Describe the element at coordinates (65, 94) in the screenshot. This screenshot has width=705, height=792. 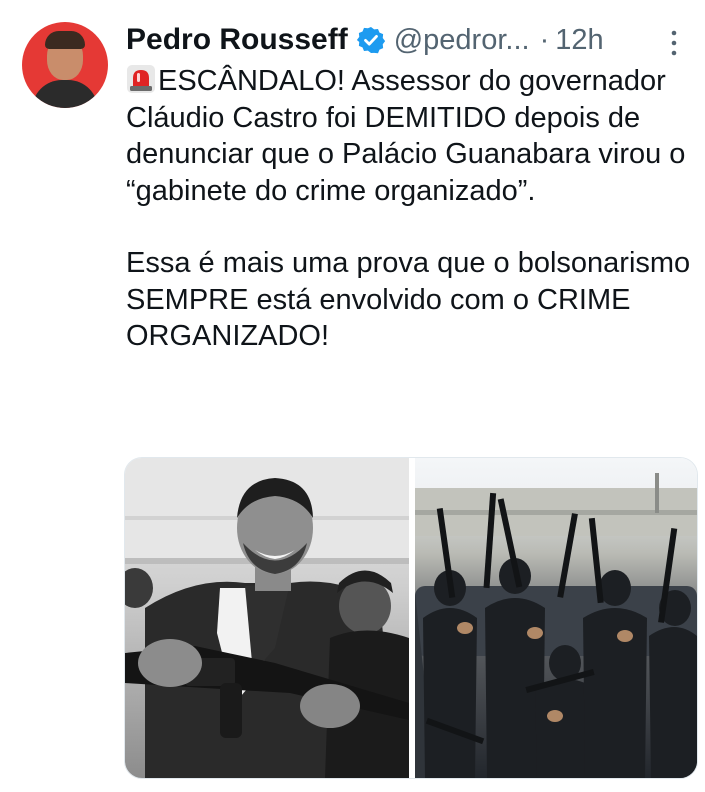
I see `avatar-shirt` at that location.